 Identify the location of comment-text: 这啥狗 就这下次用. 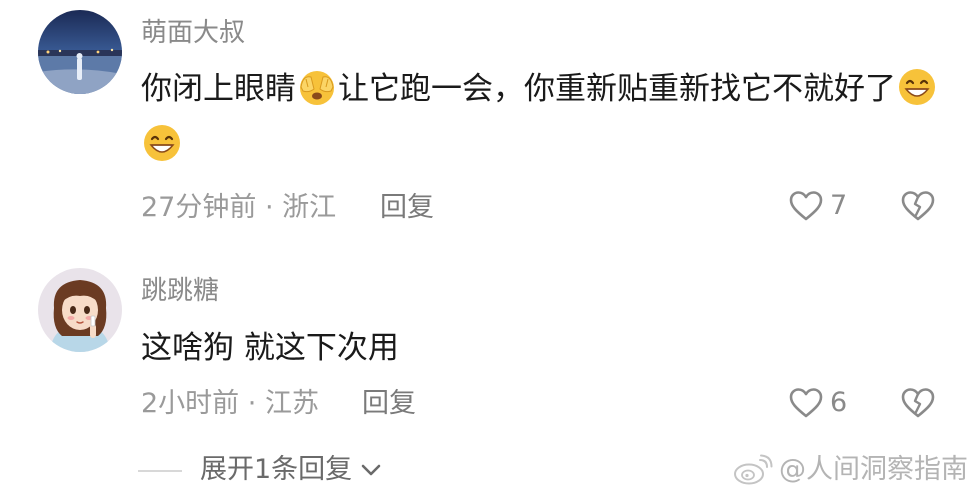
(270, 348).